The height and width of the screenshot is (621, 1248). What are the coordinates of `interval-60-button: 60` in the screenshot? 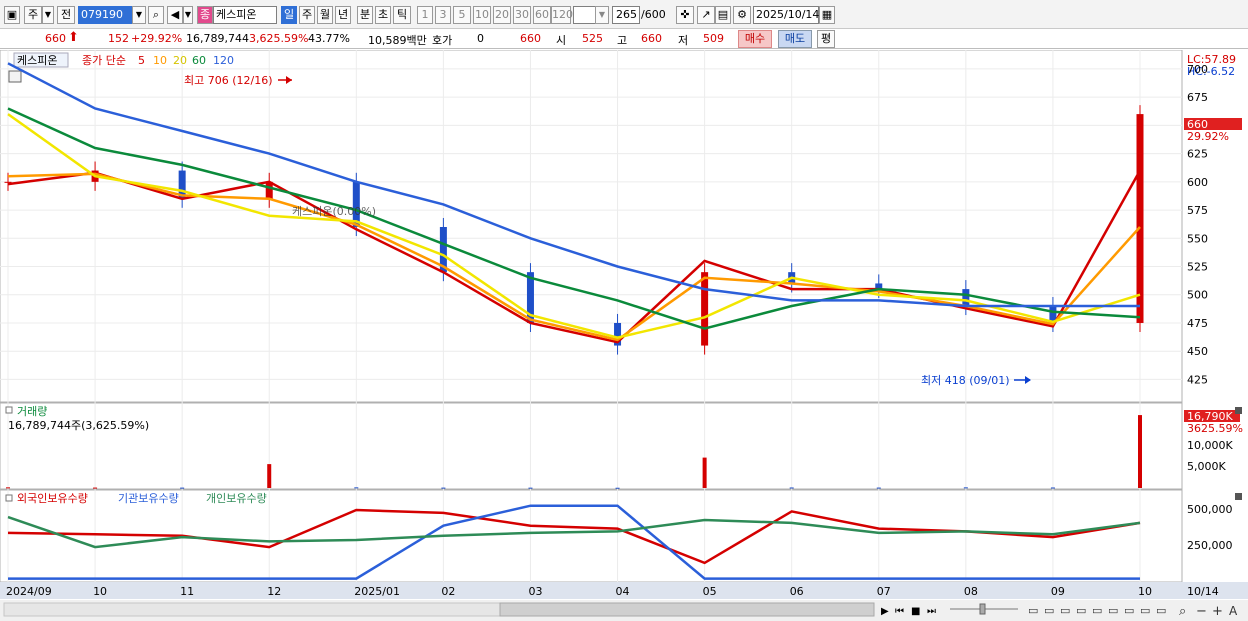 It's located at (542, 15).